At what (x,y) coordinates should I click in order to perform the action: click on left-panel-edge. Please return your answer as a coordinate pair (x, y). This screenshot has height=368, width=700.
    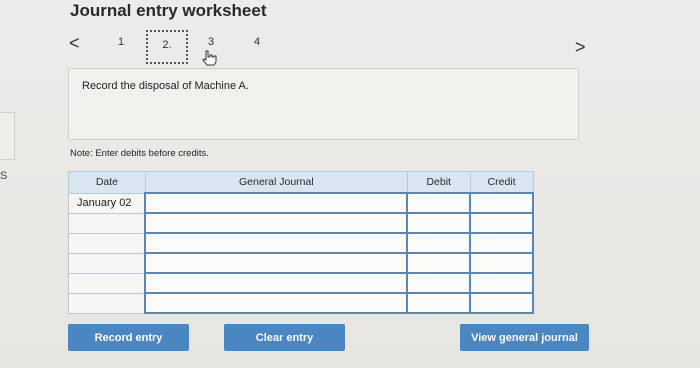
    Looking at the image, I should click on (7, 136).